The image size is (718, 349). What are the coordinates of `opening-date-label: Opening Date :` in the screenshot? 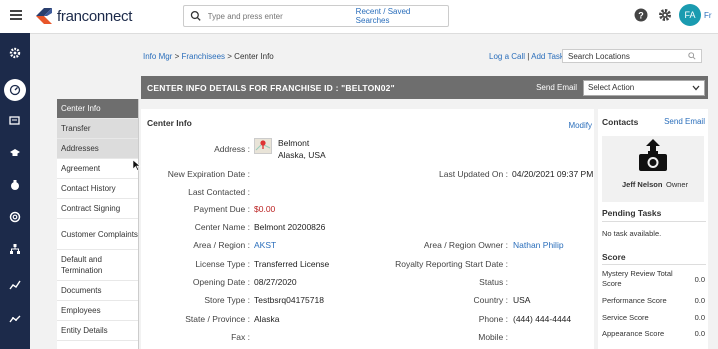 It's located at (221, 282).